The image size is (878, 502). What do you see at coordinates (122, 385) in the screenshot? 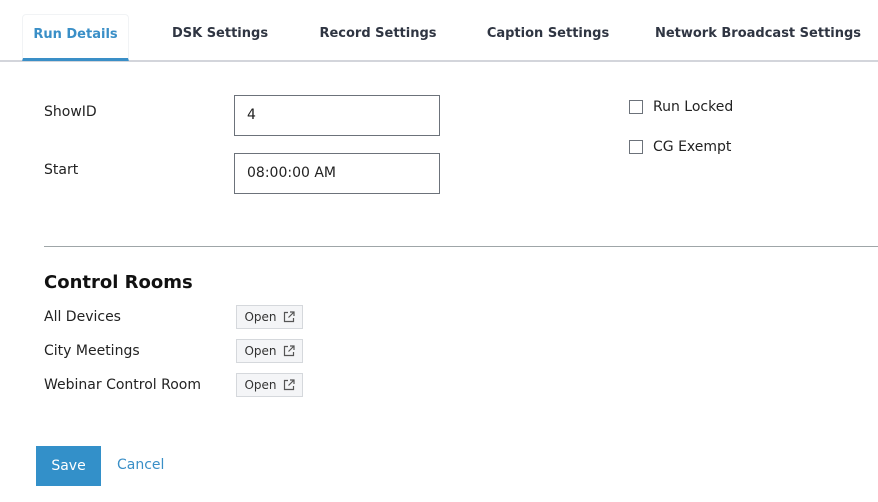
I see `control-room-name: Webinar Control Room` at bounding box center [122, 385].